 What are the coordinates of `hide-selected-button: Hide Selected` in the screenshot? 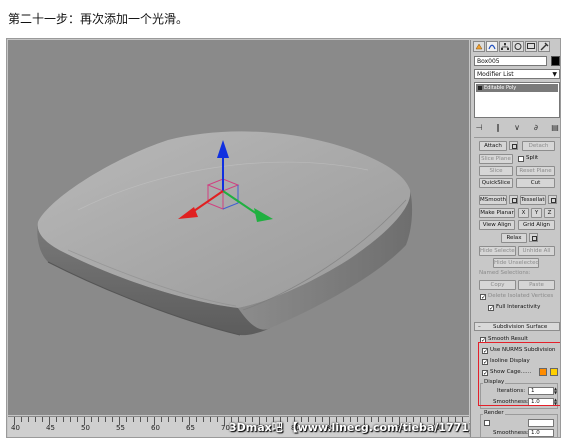 It's located at (497, 251).